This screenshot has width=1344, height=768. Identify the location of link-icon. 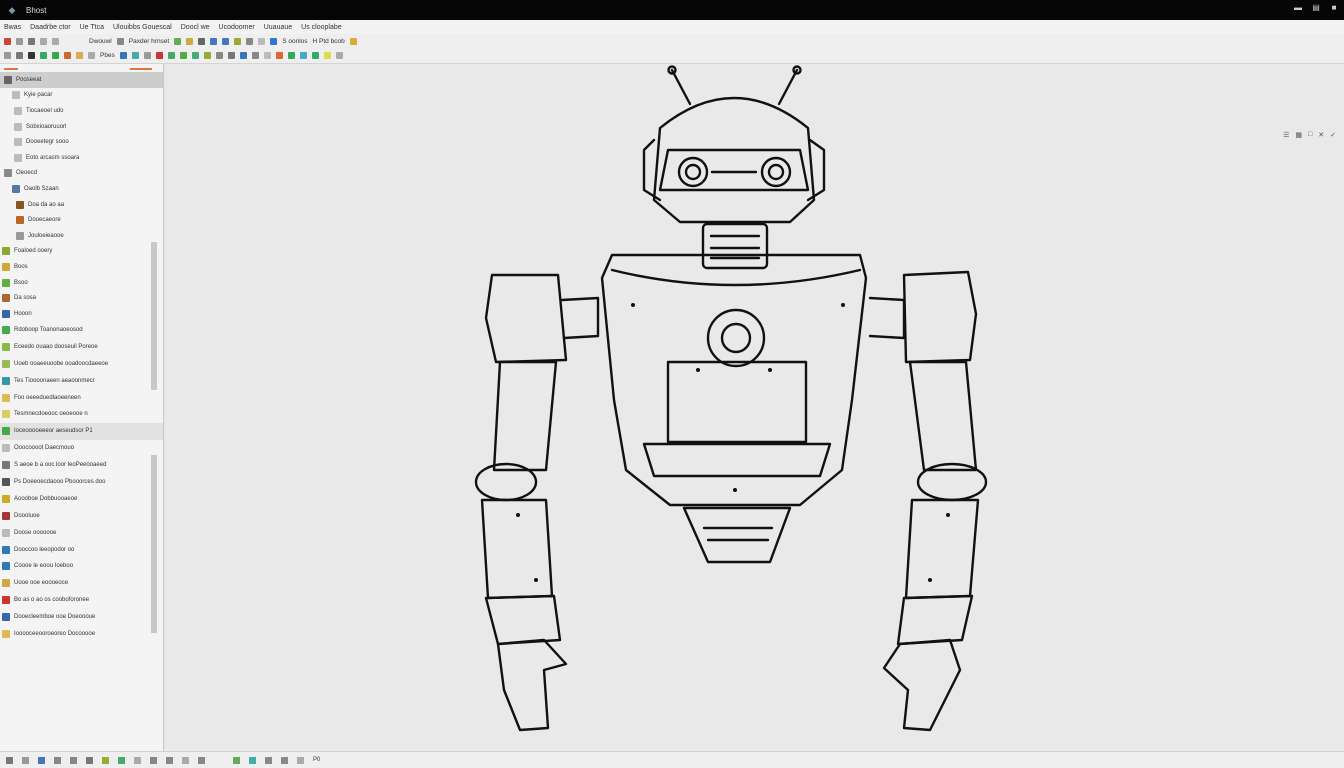
(262, 41).